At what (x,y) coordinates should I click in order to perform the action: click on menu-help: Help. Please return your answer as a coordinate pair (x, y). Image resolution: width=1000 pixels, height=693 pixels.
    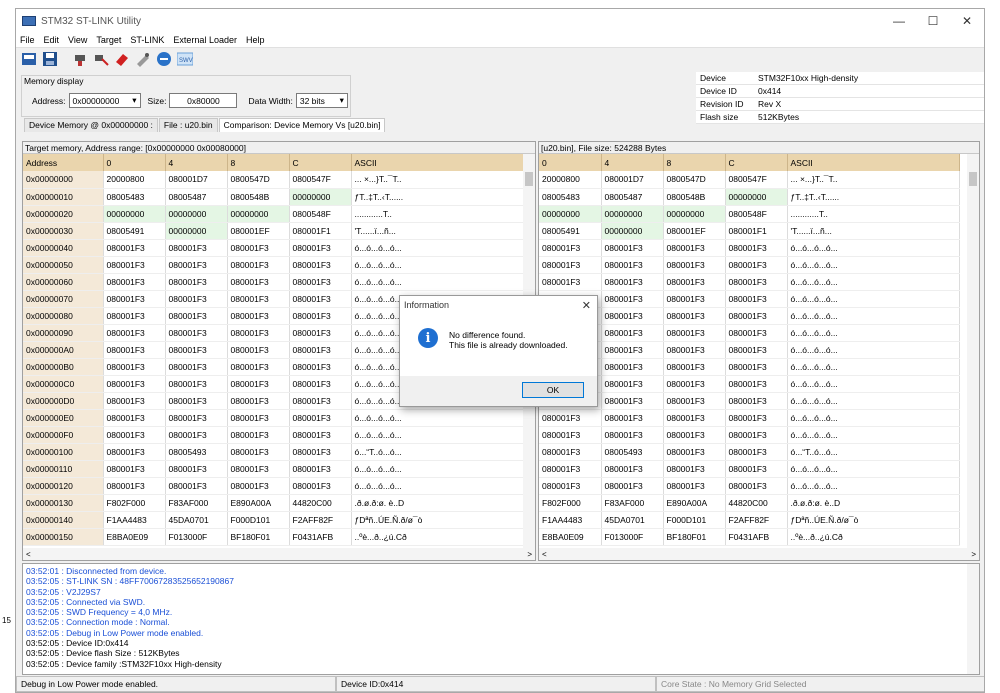
    Looking at the image, I should click on (255, 40).